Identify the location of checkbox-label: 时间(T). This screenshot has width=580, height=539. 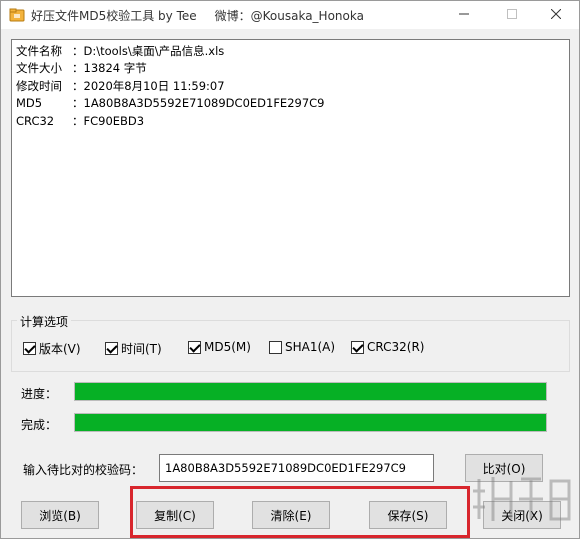
(141, 349).